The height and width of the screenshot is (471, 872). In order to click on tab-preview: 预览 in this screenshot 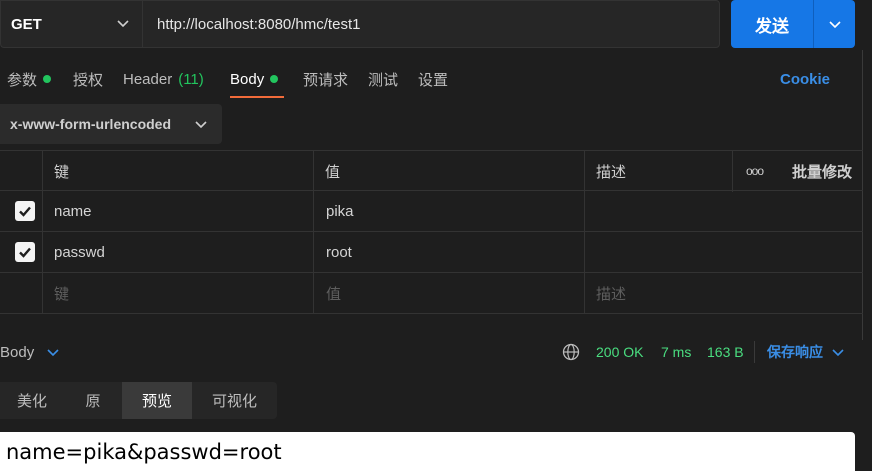, I will do `click(157, 400)`.